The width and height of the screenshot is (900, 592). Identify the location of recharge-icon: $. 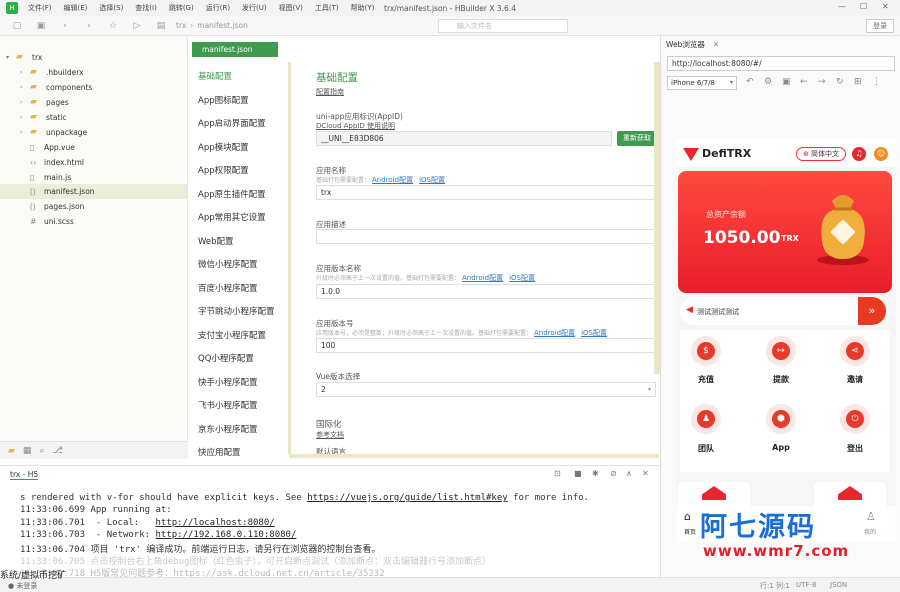
(706, 351).